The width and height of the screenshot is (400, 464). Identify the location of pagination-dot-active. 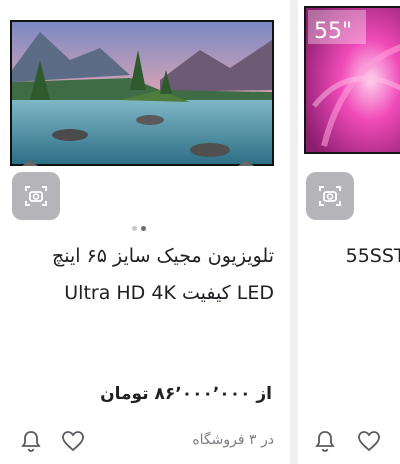
(143, 228).